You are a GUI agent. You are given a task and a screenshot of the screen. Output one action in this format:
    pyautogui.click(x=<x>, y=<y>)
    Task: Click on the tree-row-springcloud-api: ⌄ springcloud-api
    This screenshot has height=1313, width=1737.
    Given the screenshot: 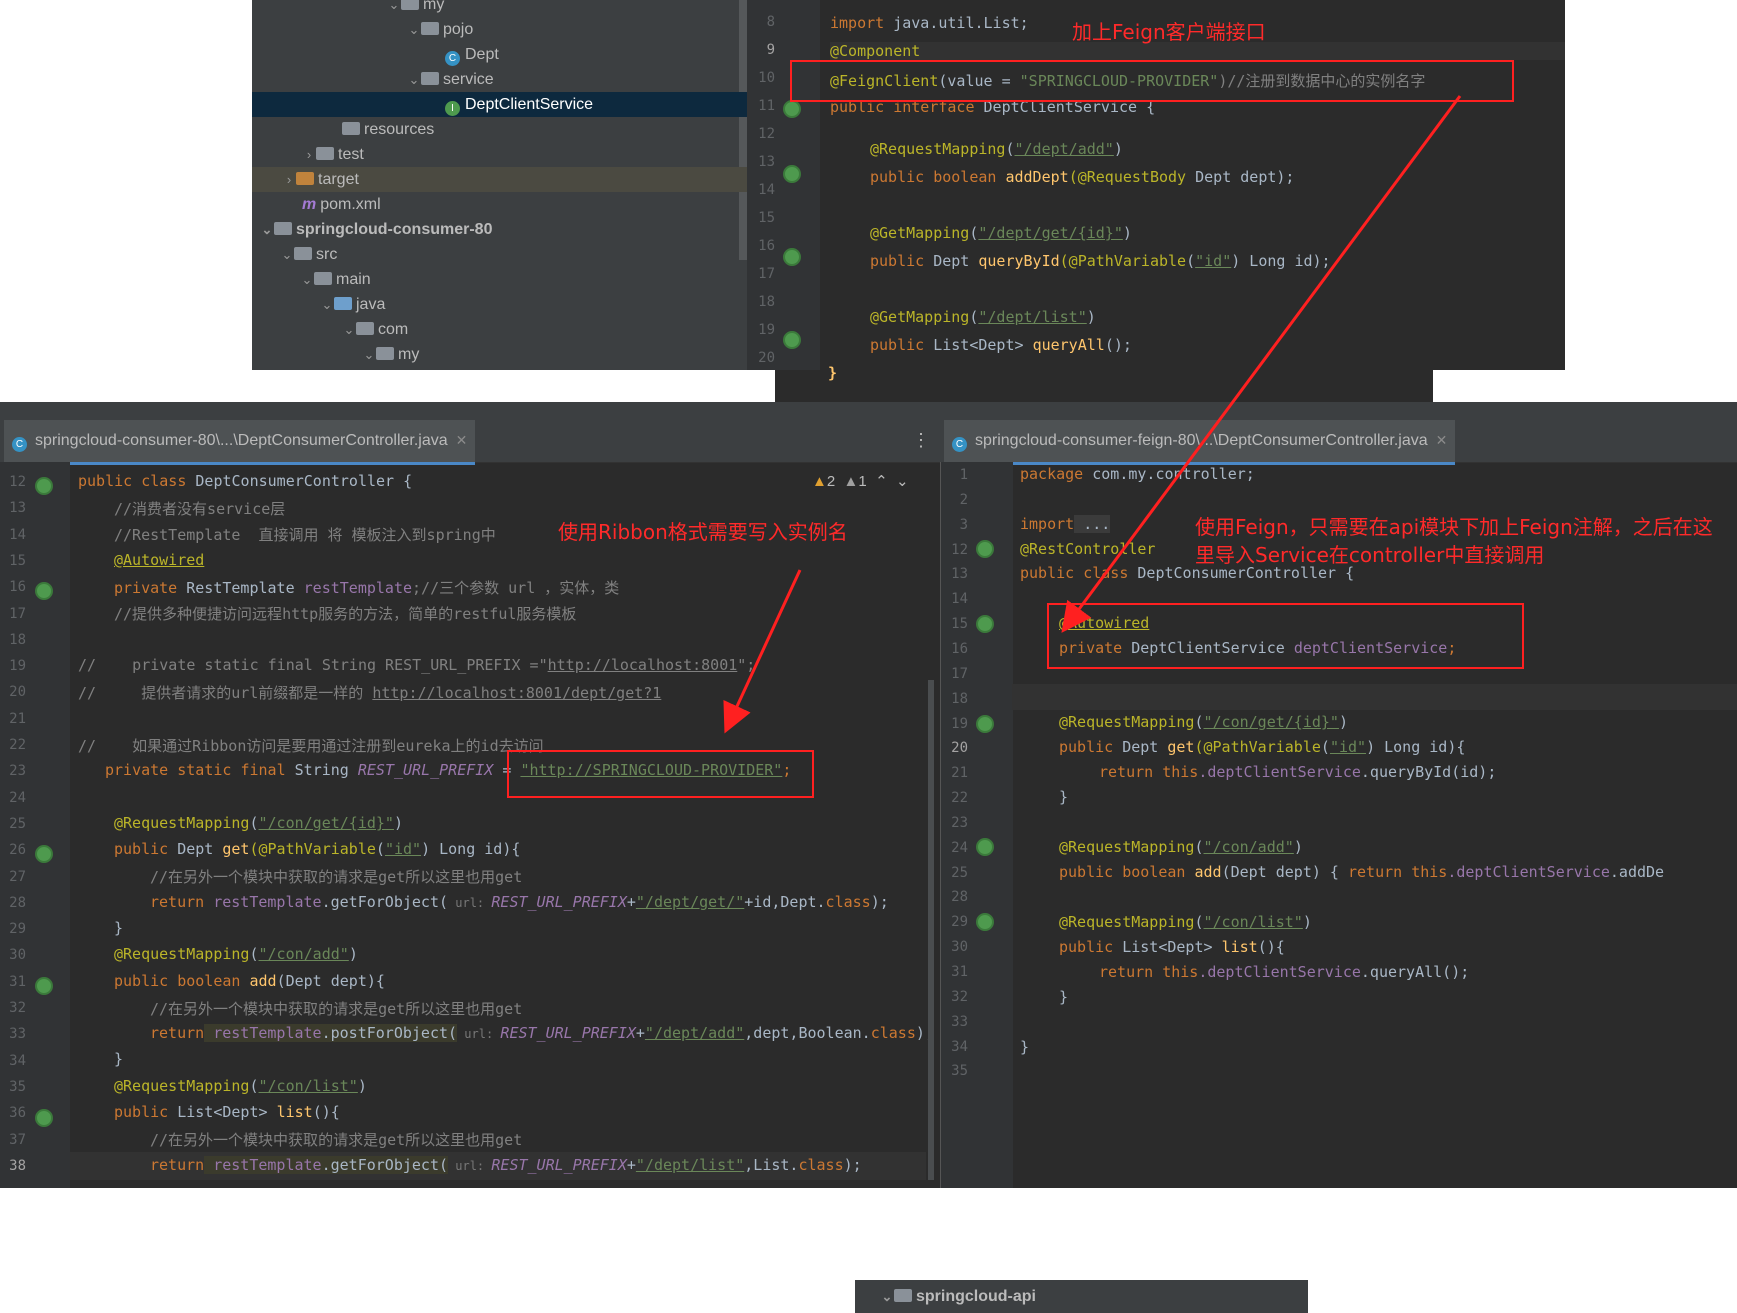 What is the action you would take?
    pyautogui.click(x=1081, y=1296)
    